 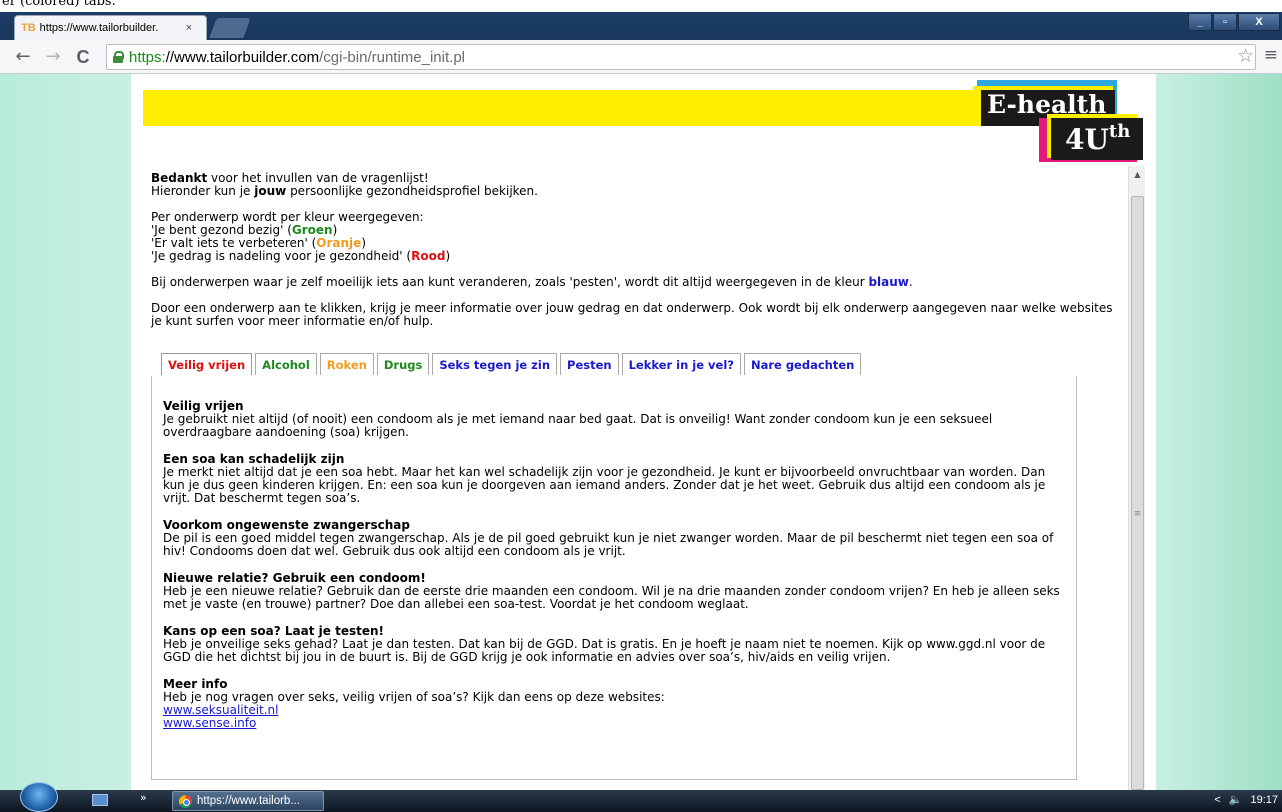 What do you see at coordinates (613, 710) in the screenshot?
I see `link-seksualiteit: www.seksualiteit.nl` at bounding box center [613, 710].